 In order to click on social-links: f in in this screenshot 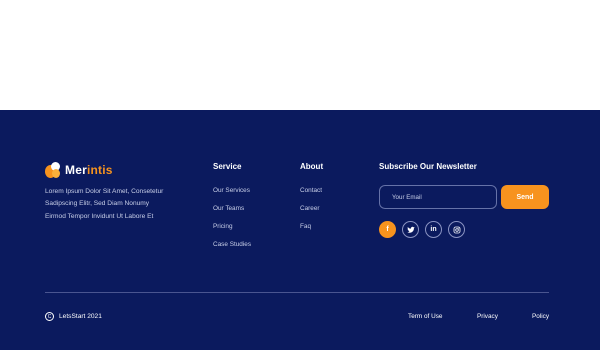, I will do `click(422, 229)`.